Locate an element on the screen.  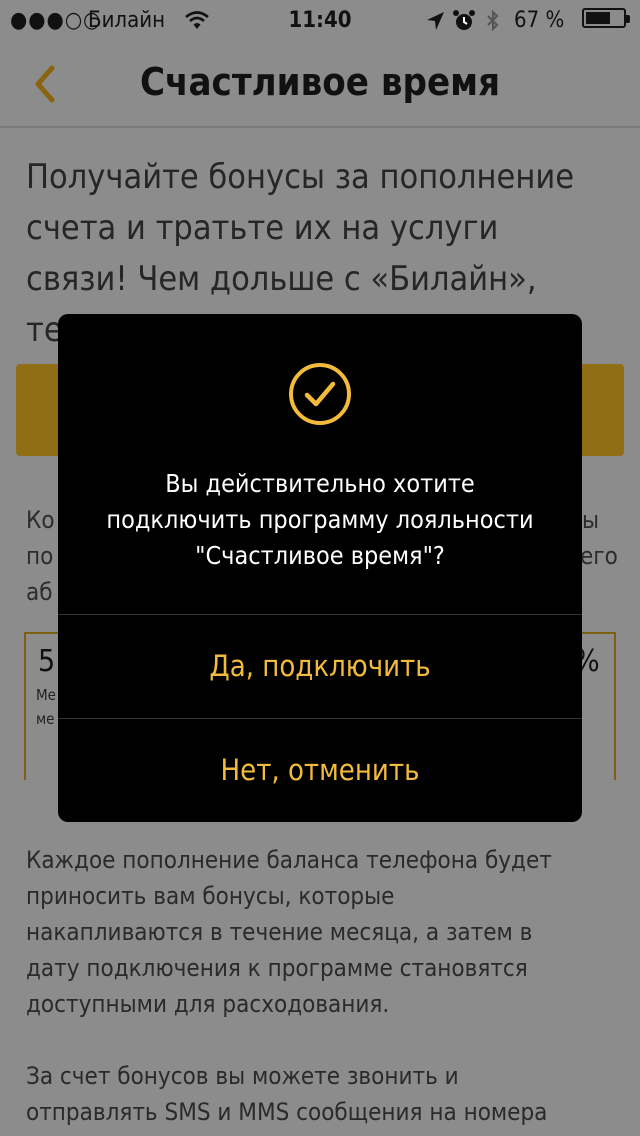
page-title: Счастливое время is located at coordinates (320, 82).